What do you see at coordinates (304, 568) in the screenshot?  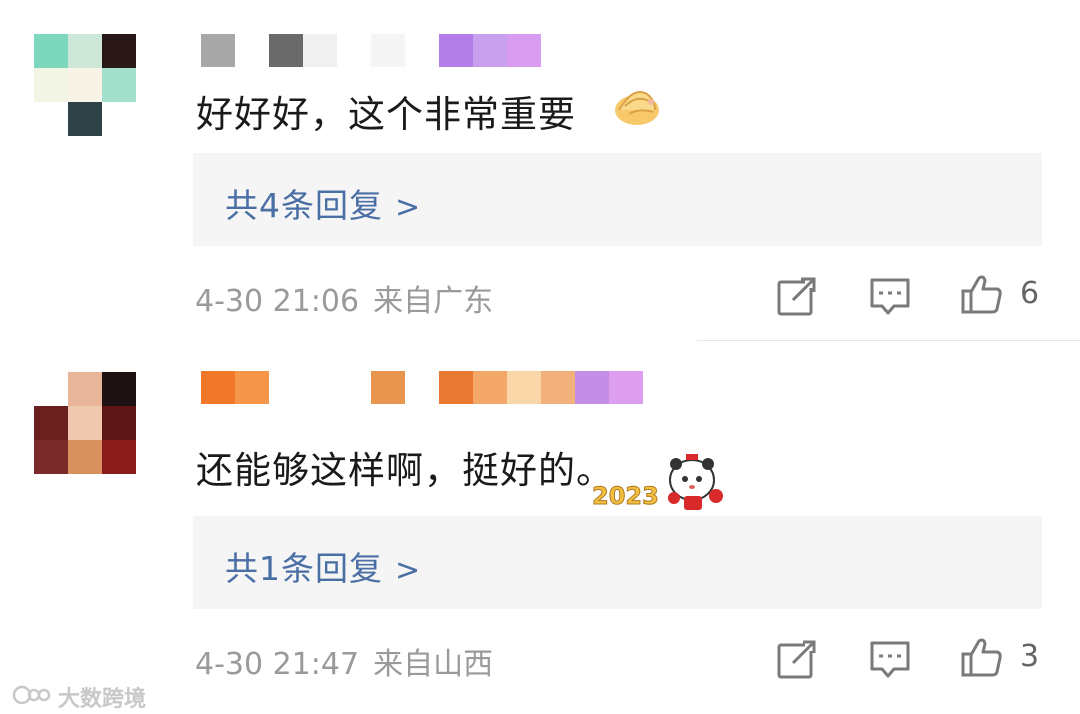 I see `replies-label: 共1条回复` at bounding box center [304, 568].